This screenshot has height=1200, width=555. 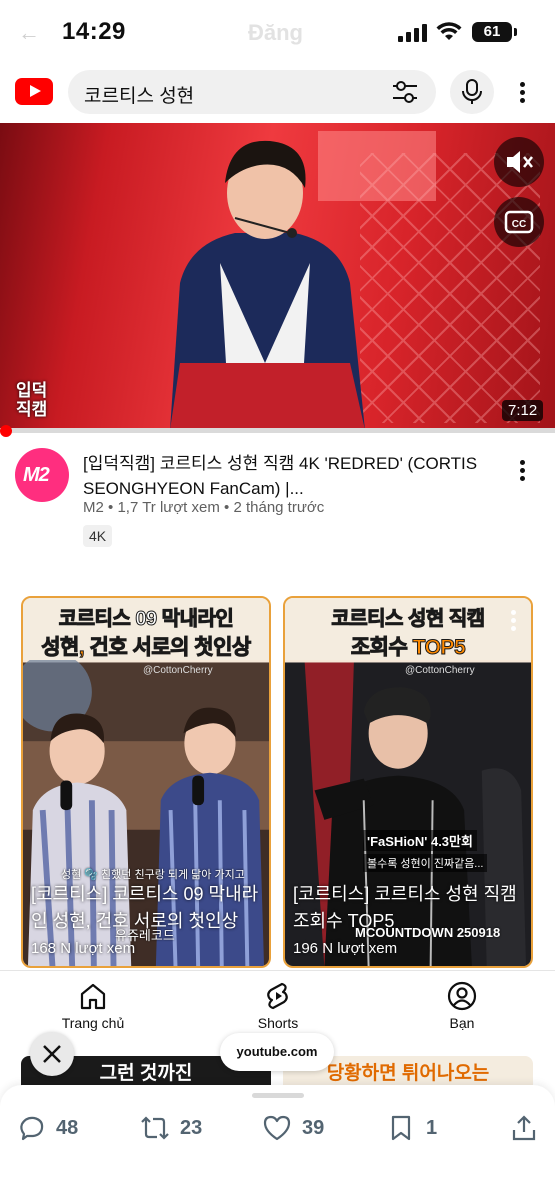 I want to click on shorts-views: 168 N lượt xem, so click(x=83, y=948).